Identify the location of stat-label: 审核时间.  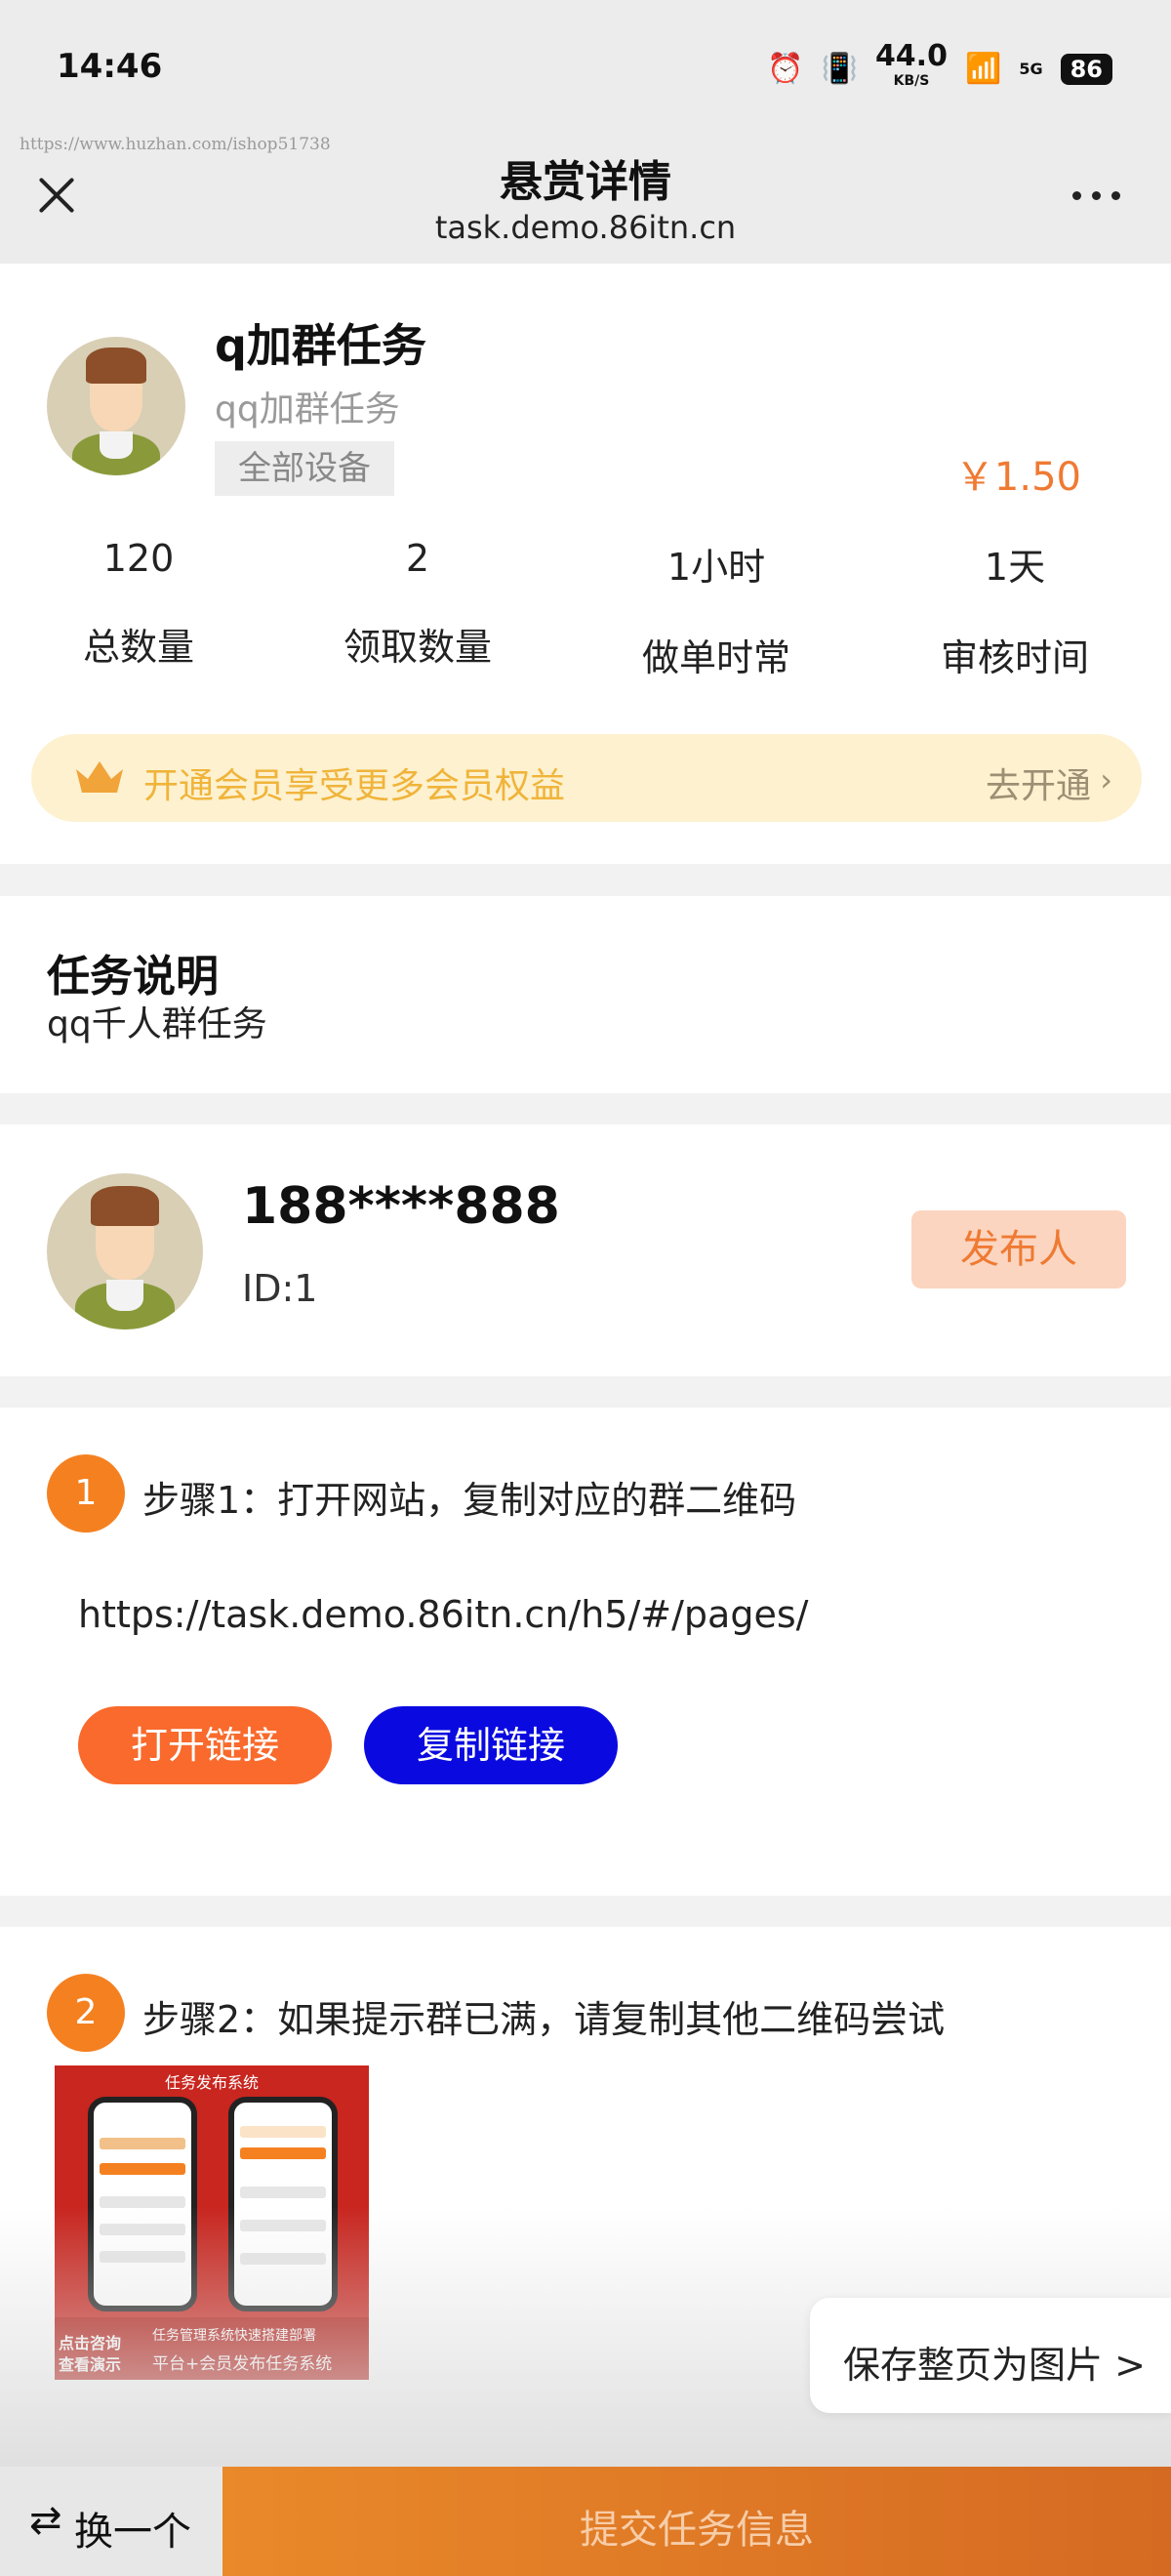
(1014, 657).